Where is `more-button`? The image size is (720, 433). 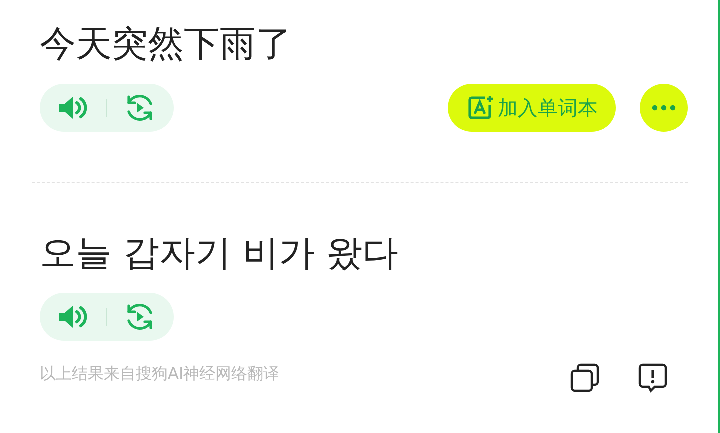 more-button is located at coordinates (664, 108).